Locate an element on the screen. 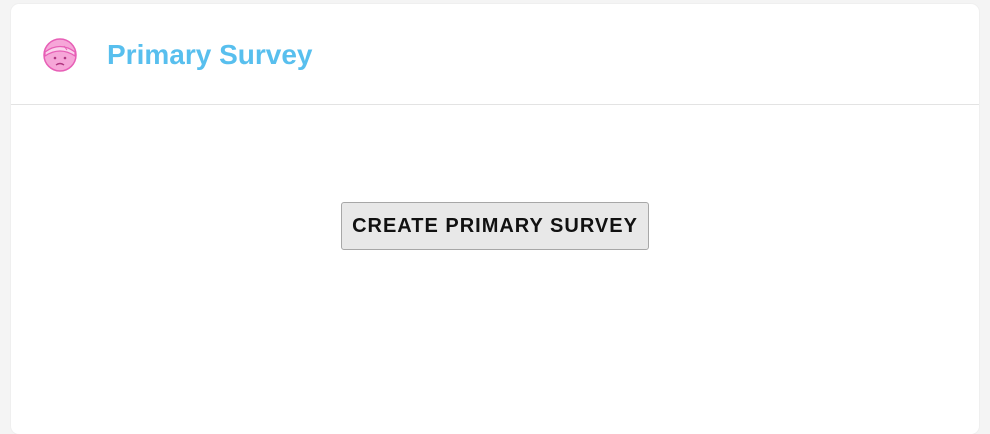 The height and width of the screenshot is (434, 990). injured-face-icon is located at coordinates (60, 55).